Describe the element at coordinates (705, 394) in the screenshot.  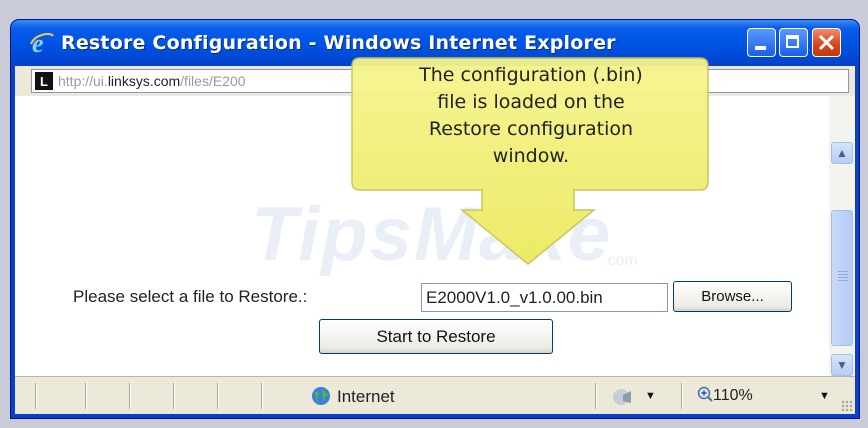
I see `zoom-icon` at that location.